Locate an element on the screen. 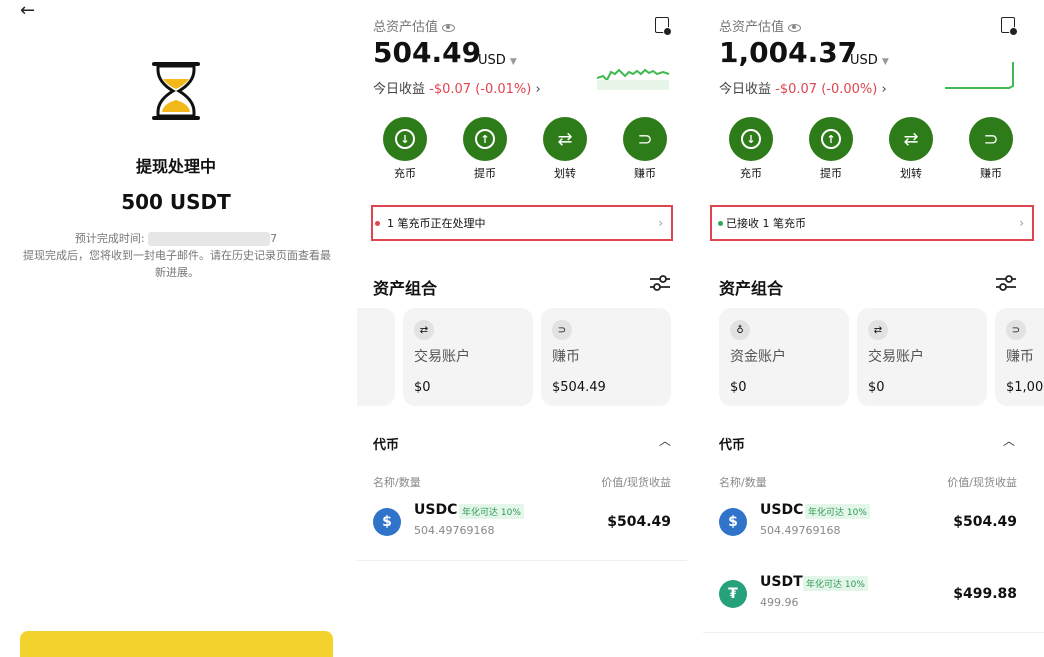 This screenshot has height=657, width=1044. usdt-icon: ₮ is located at coordinates (733, 594).